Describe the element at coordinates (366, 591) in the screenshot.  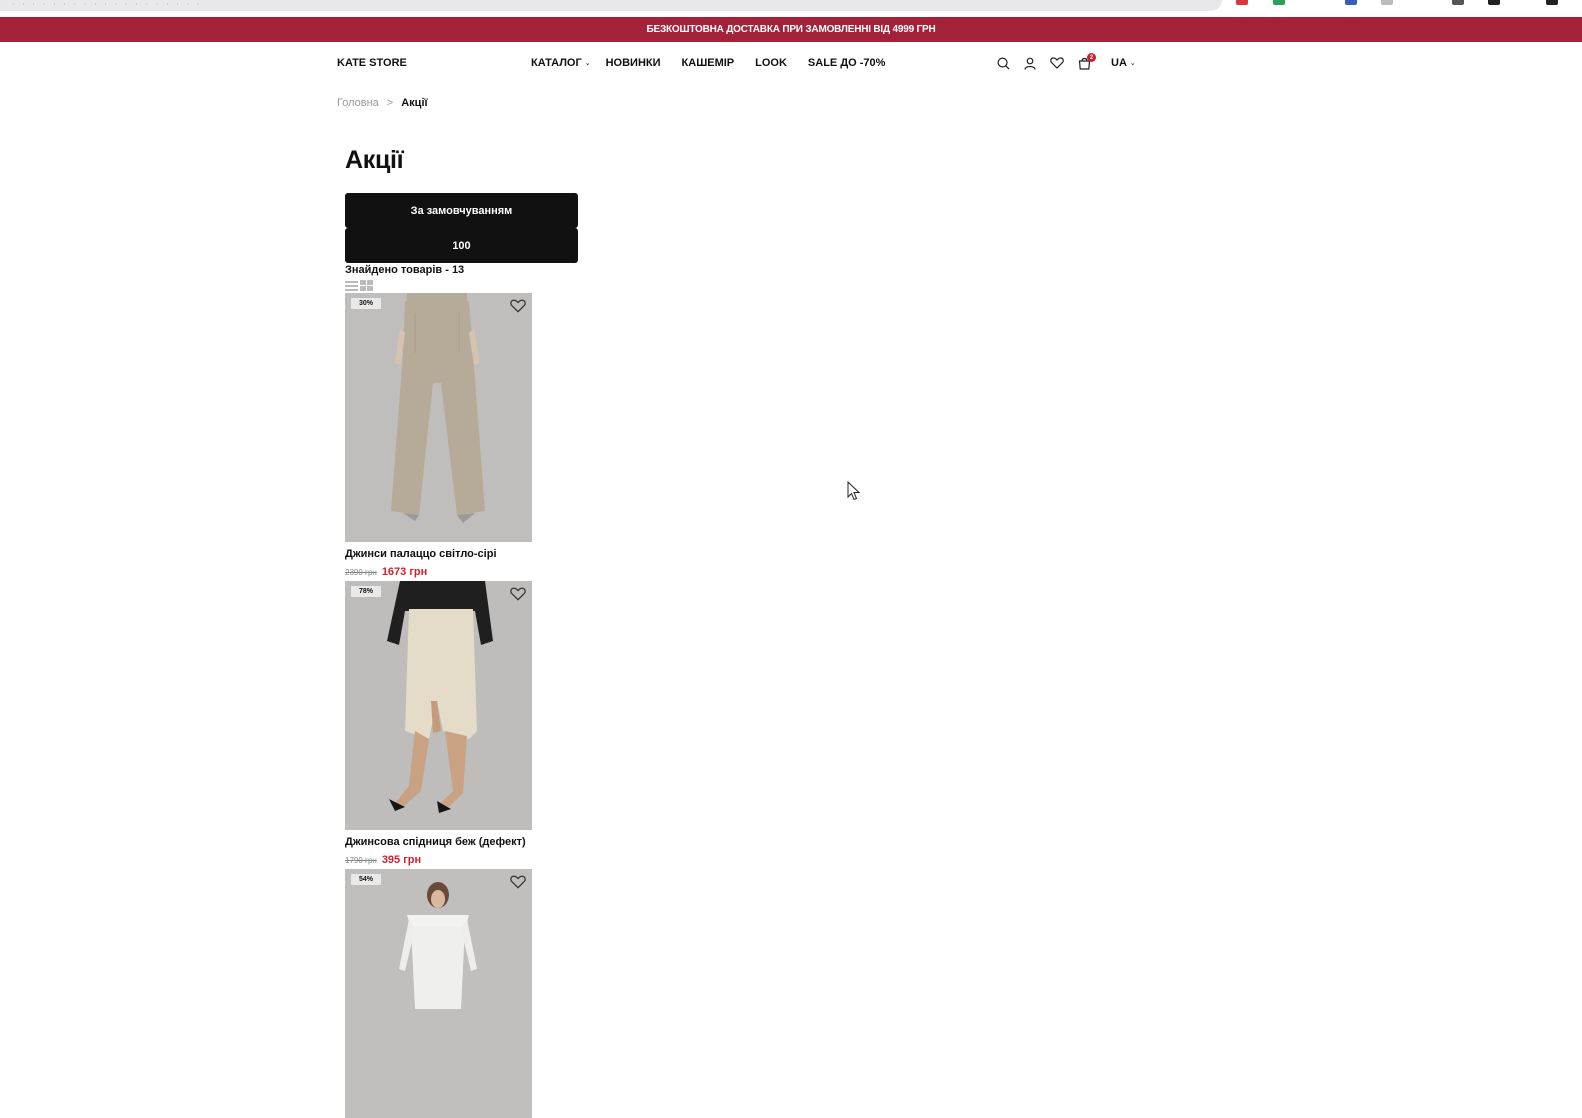
I see `discount-badge: 78%` at that location.